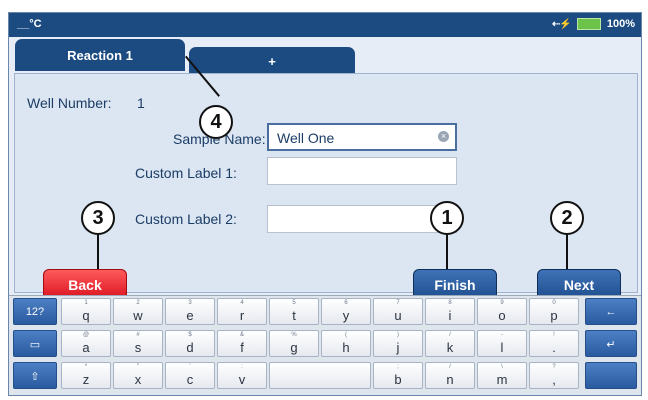  Describe the element at coordinates (502, 335) in the screenshot. I see `key-alt-label: -` at that location.